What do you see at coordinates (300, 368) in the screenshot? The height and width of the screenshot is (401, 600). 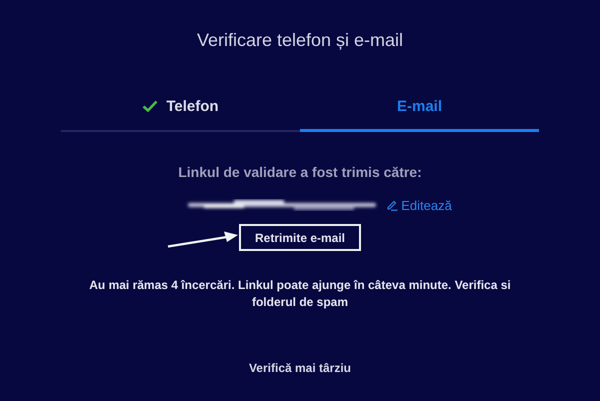 I see `later-link: Verifică mai târziu` at bounding box center [300, 368].